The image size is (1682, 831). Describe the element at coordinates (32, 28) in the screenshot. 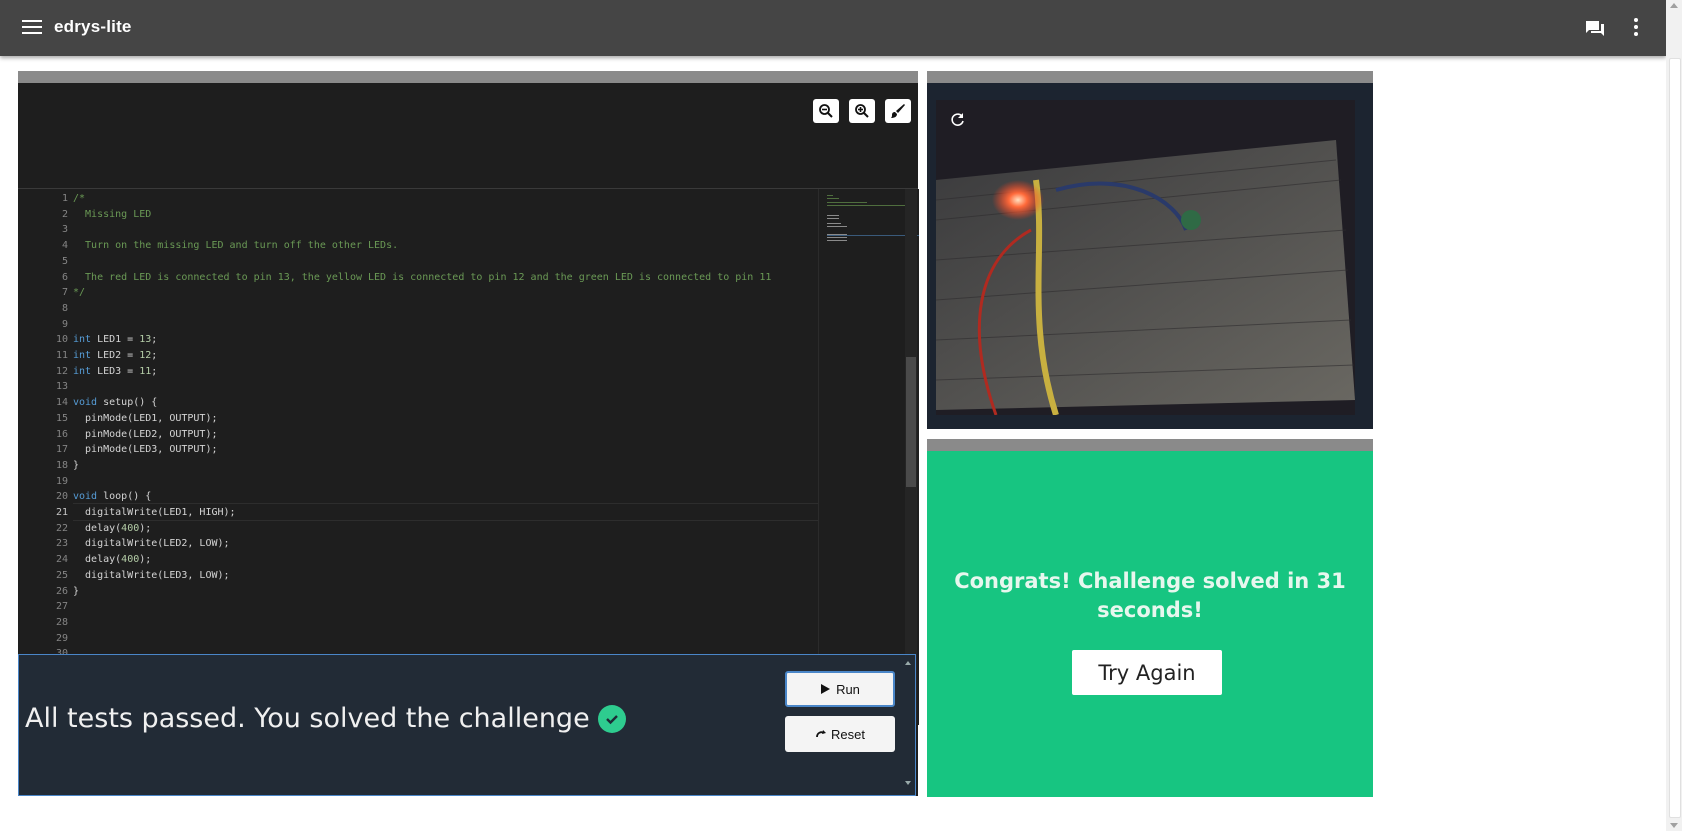

I see `menu-icon` at that location.